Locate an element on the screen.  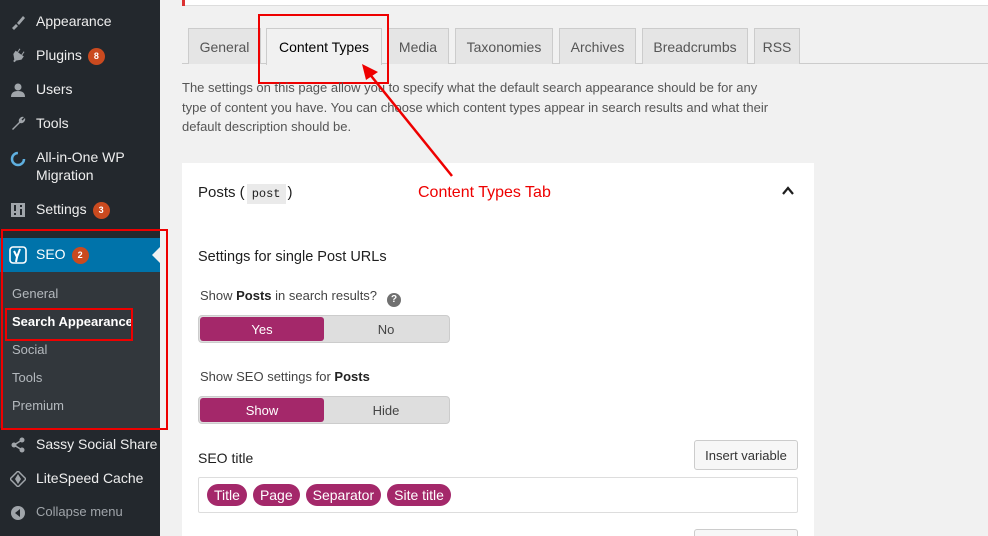
chevron-up-icon is located at coordinates (788, 191).